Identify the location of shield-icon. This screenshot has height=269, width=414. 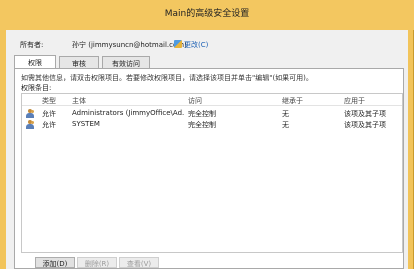
(178, 44).